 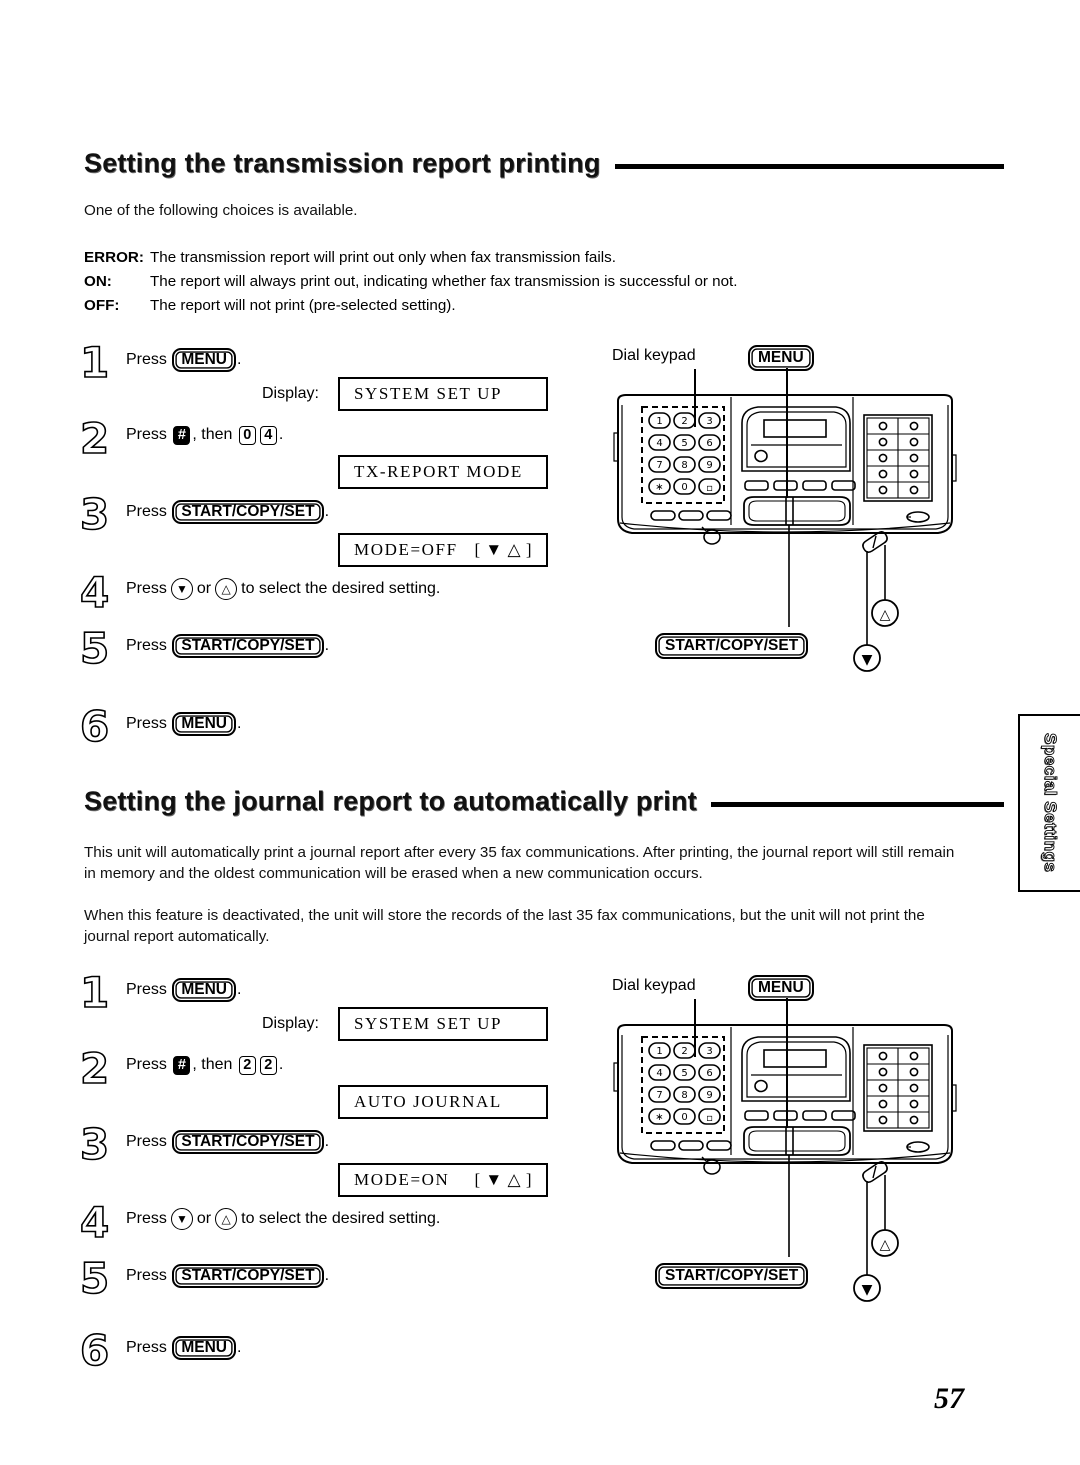 I want to click on section-heading-transmission-report: Setting the transmission report printing, so click(x=544, y=163).